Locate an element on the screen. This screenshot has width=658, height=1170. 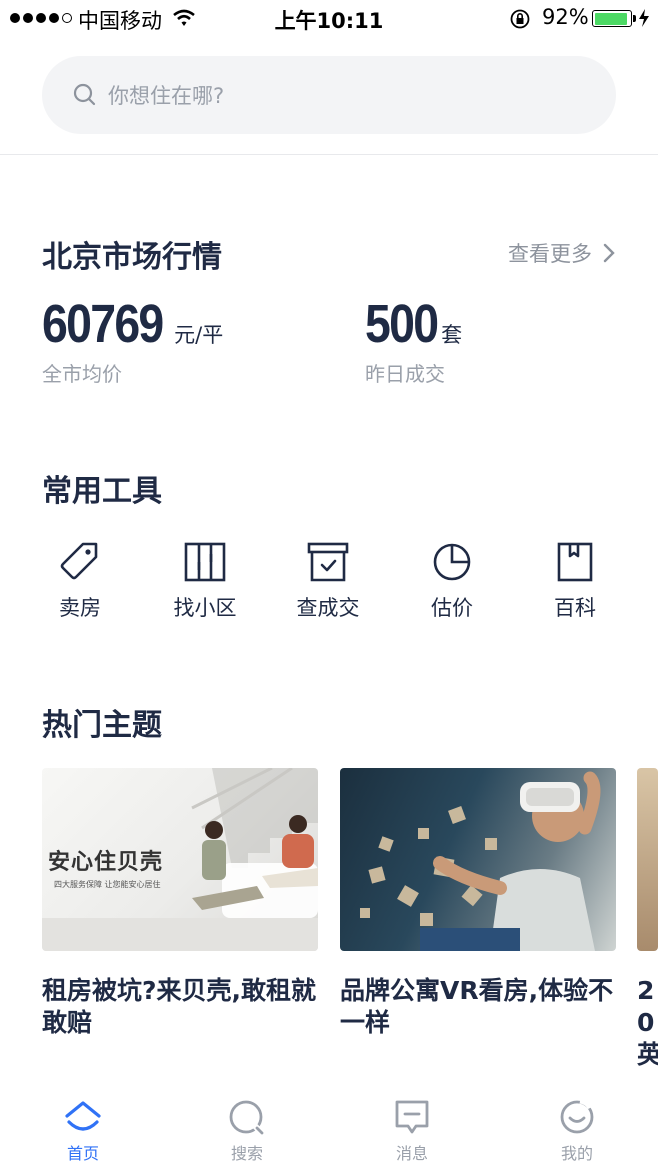
tab-search: 搜索 is located at coordinates (247, 1131).